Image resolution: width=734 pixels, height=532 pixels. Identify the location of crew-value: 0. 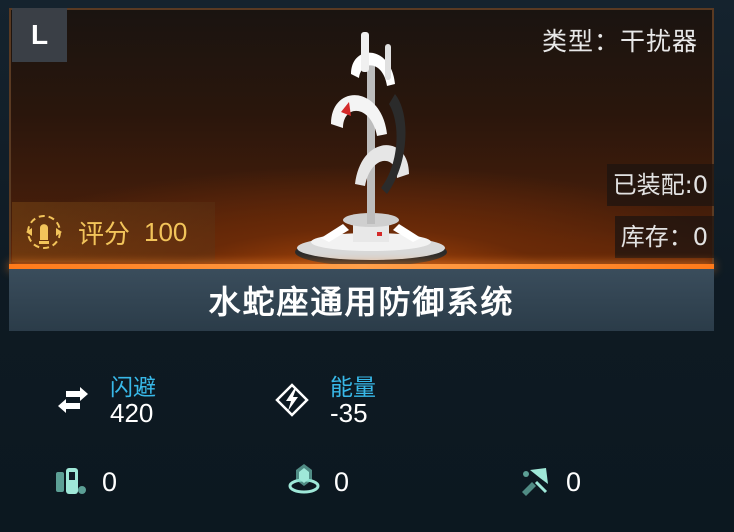
(110, 482).